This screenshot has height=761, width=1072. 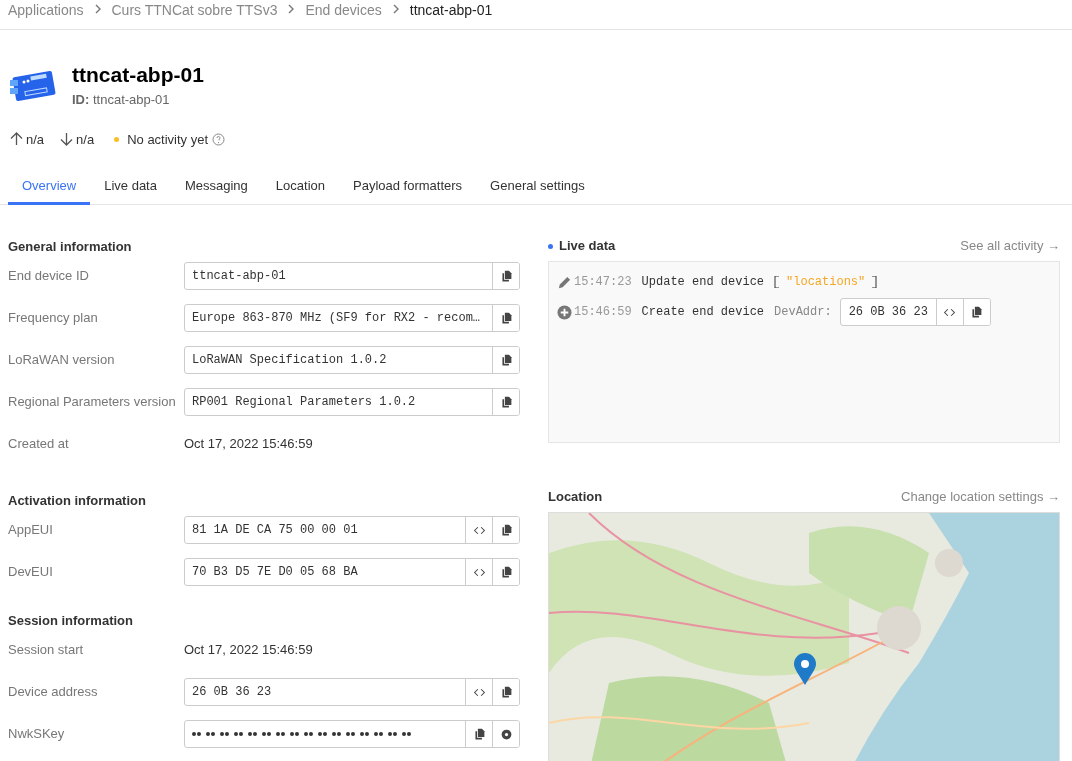 What do you see at coordinates (53, 318) in the screenshot?
I see `field-label: Frequency plan` at bounding box center [53, 318].